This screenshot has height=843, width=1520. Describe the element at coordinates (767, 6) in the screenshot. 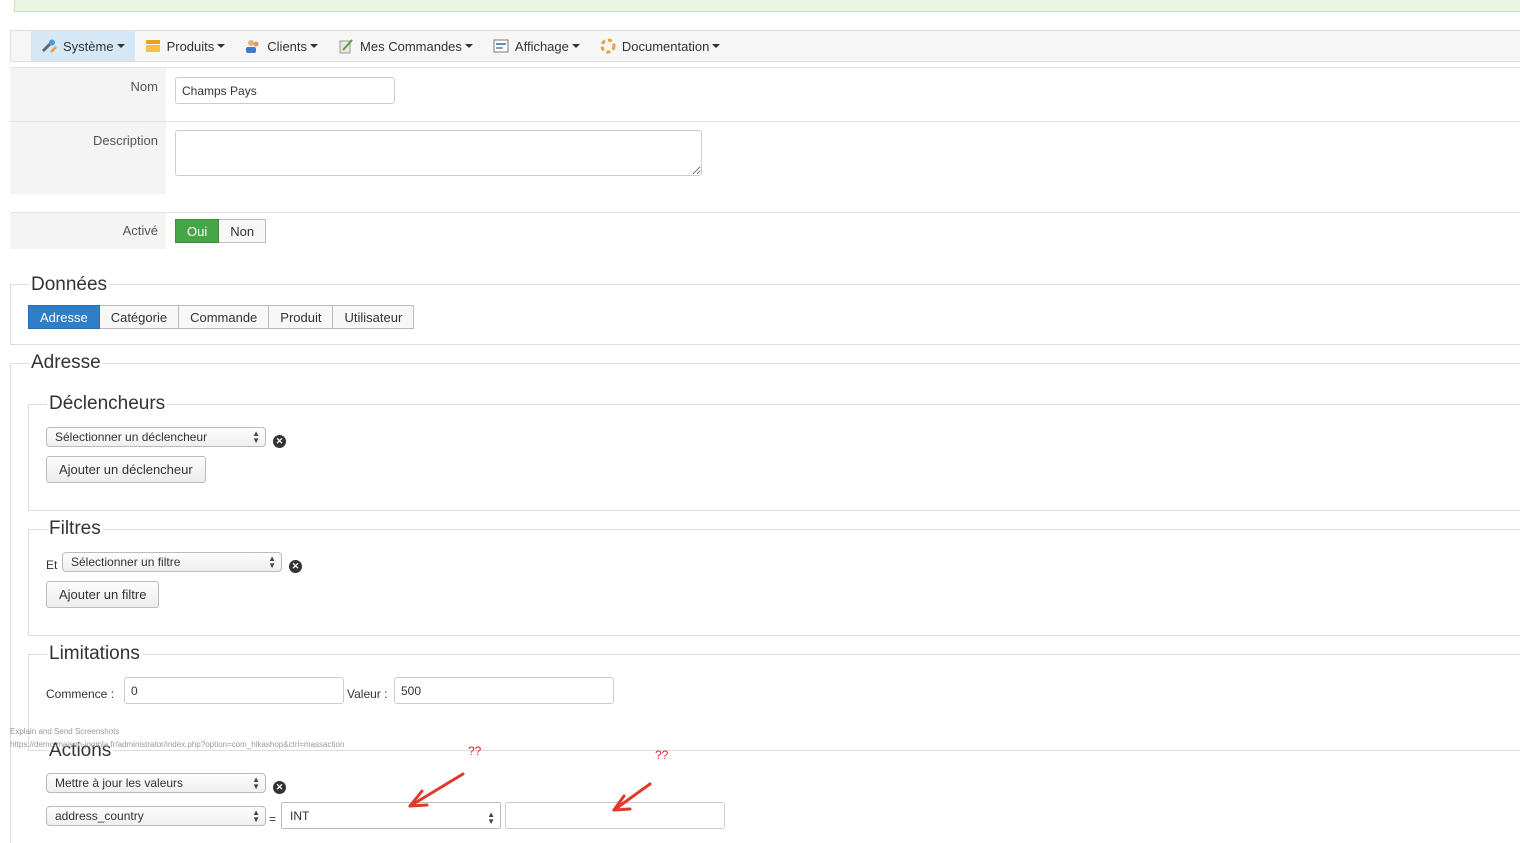

I see `message-bar` at that location.